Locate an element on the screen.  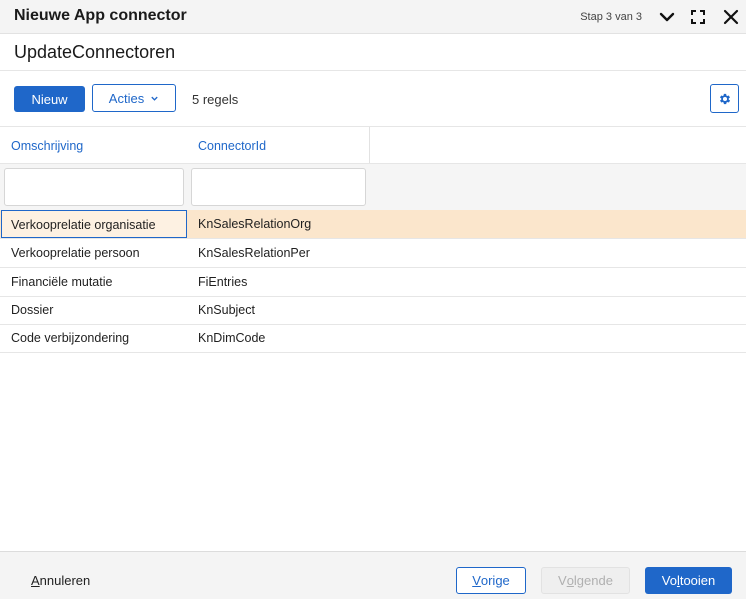
new-button: Nieuw is located at coordinates (49, 99).